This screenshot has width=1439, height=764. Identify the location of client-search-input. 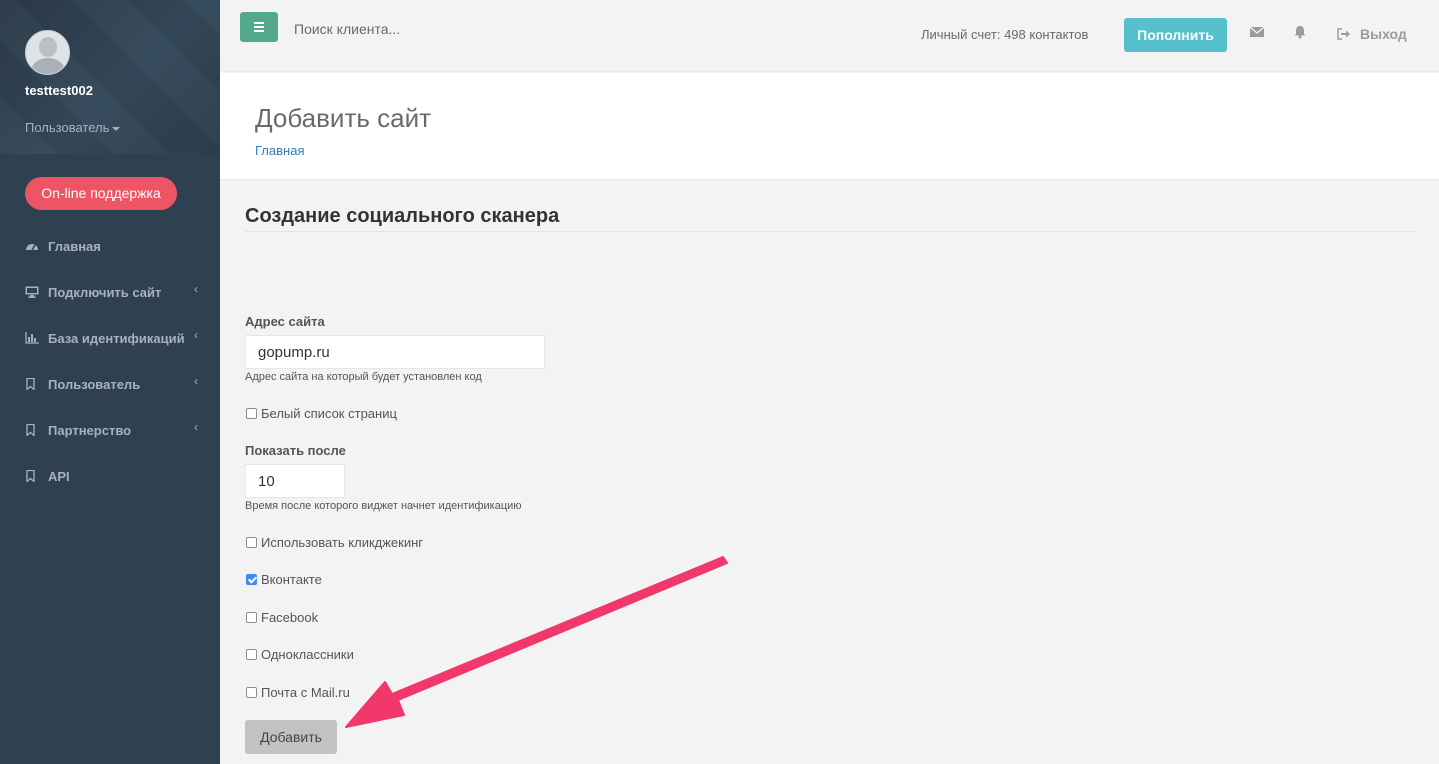
(444, 29).